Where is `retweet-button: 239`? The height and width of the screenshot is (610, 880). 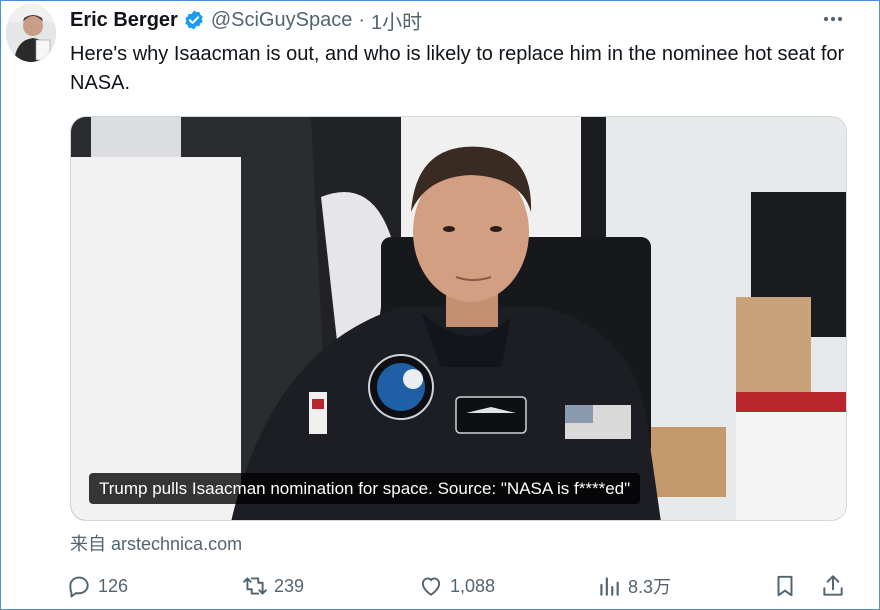 retweet-button: 239 is located at coordinates (273, 586).